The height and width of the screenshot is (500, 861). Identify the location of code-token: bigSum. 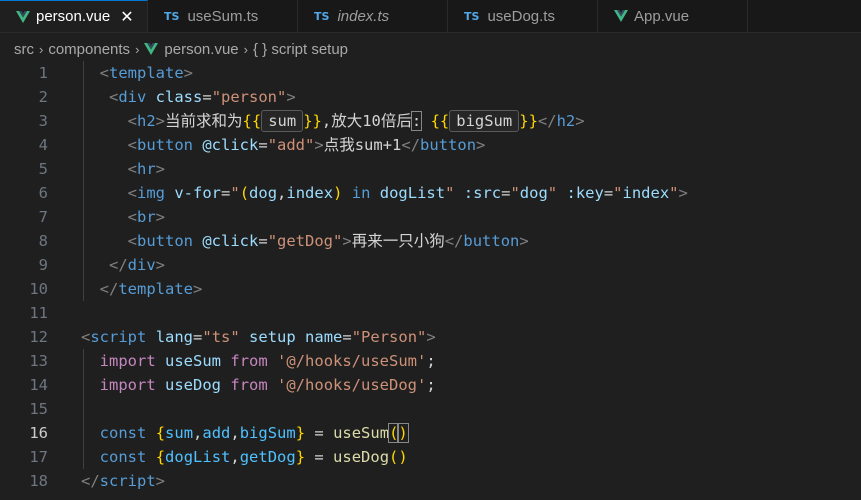
(267, 433).